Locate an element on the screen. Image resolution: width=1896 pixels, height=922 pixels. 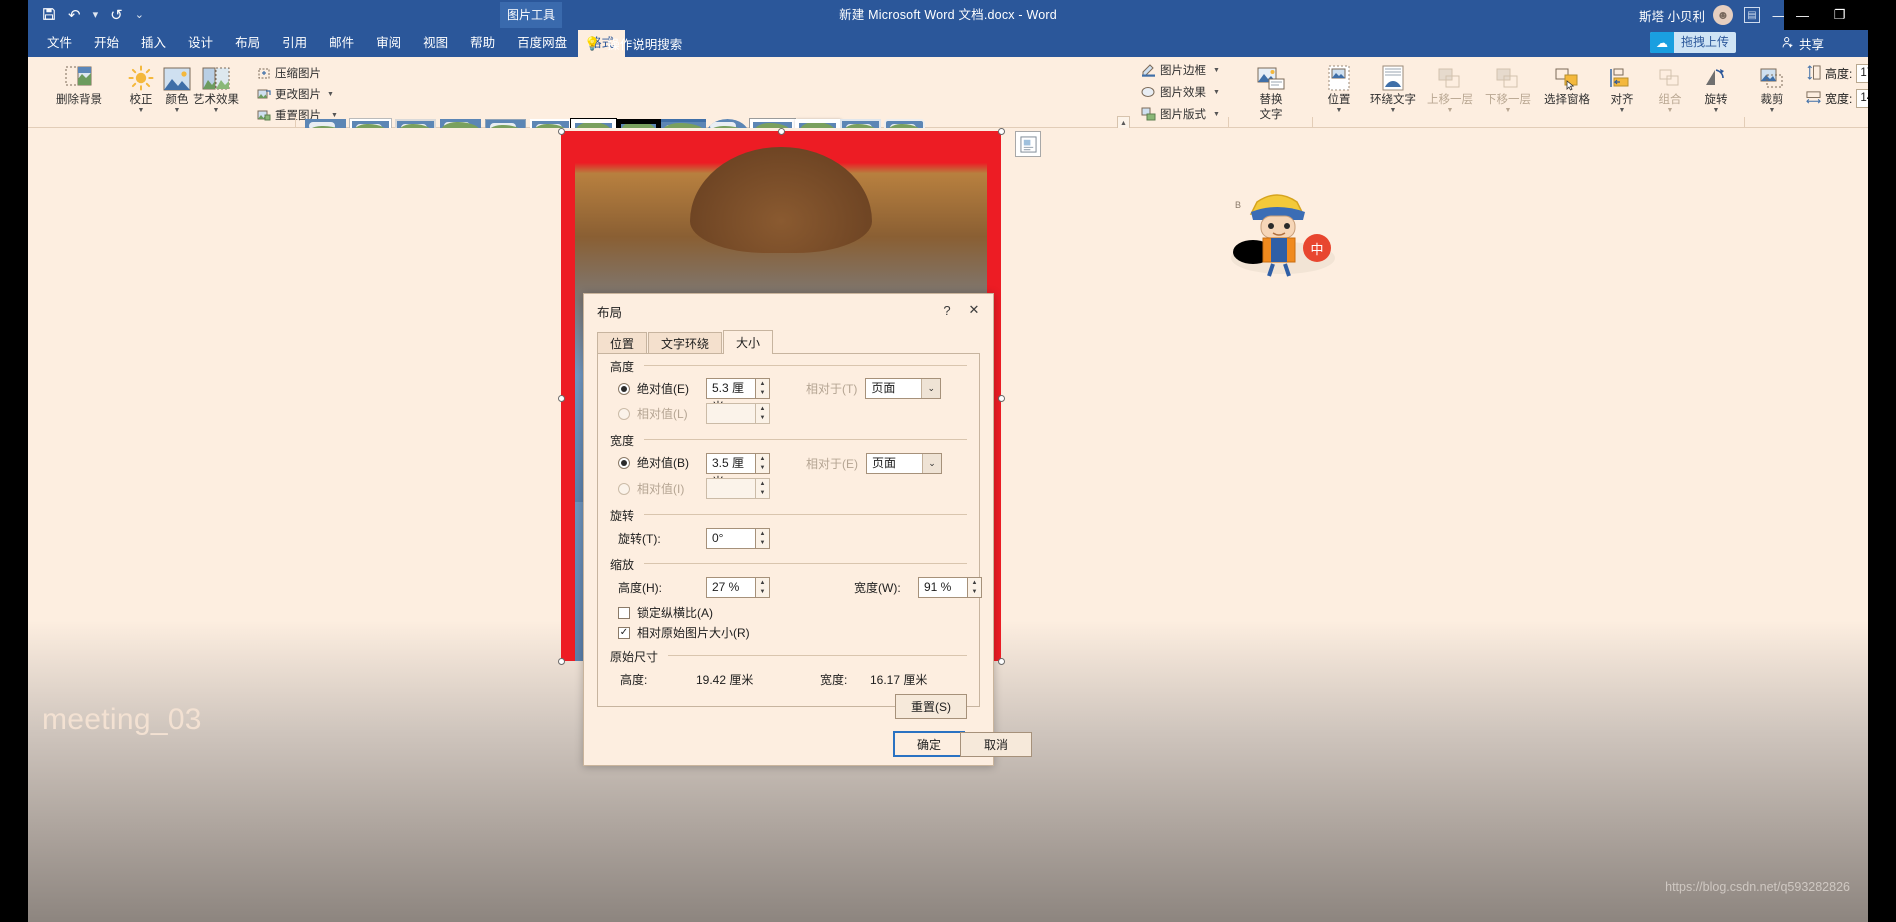
rotate-input-group: 0° ▲ ▼ is located at coordinates (738, 538).